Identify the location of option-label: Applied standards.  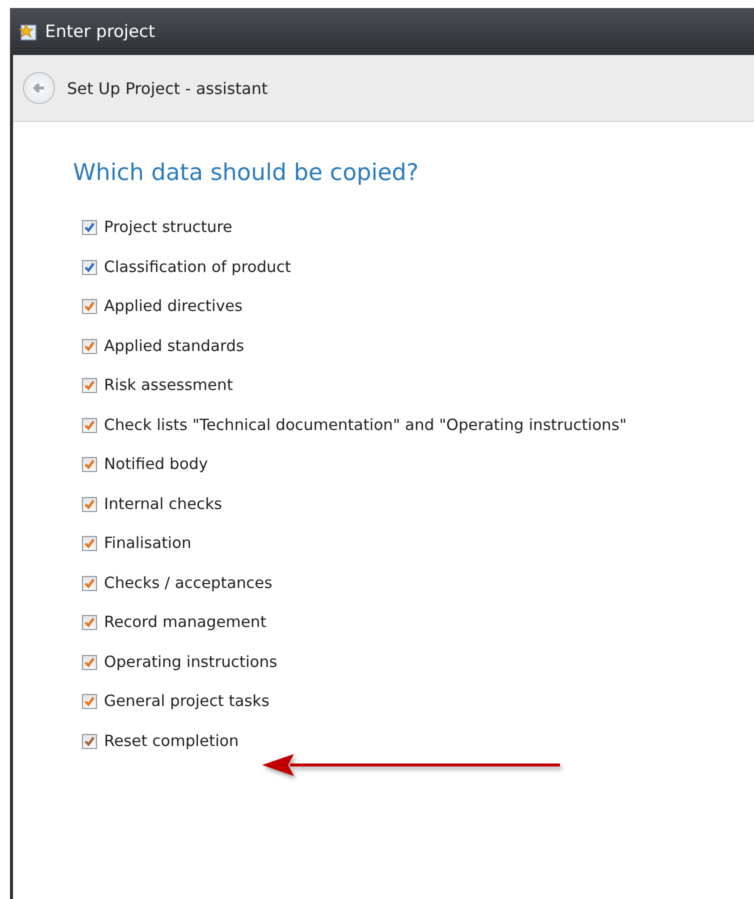
(174, 346).